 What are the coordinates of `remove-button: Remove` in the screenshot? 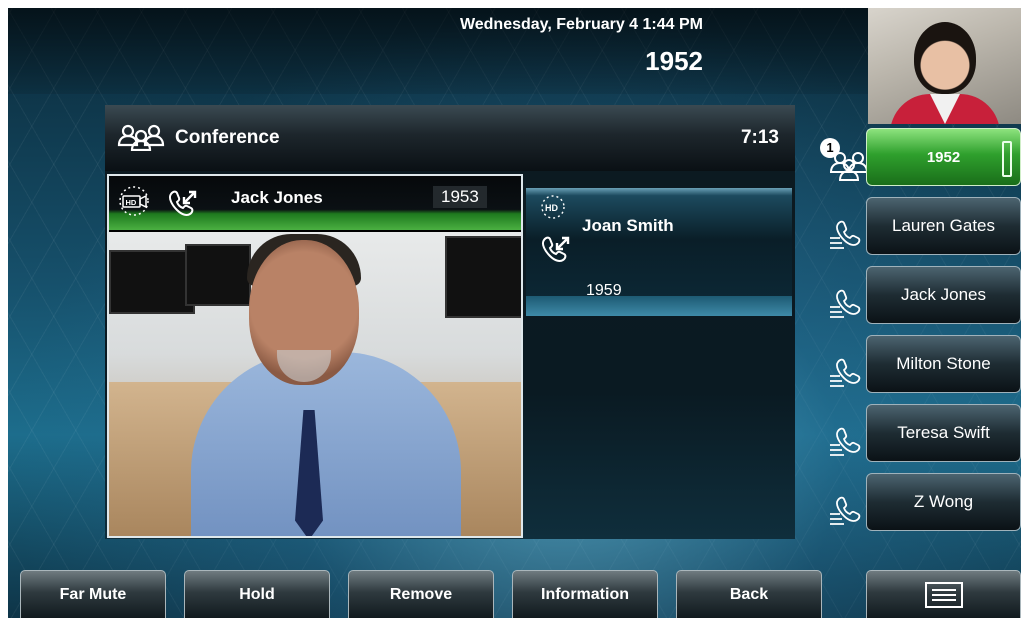 It's located at (421, 594).